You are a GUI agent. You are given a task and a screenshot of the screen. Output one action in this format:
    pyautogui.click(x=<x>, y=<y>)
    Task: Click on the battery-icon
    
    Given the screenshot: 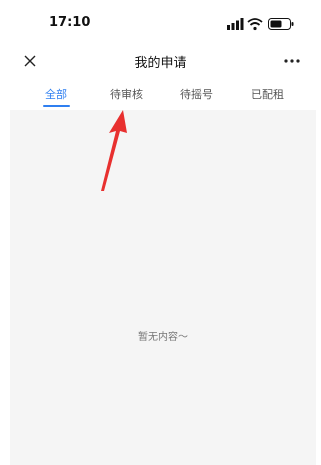 What is the action you would take?
    pyautogui.click(x=281, y=24)
    